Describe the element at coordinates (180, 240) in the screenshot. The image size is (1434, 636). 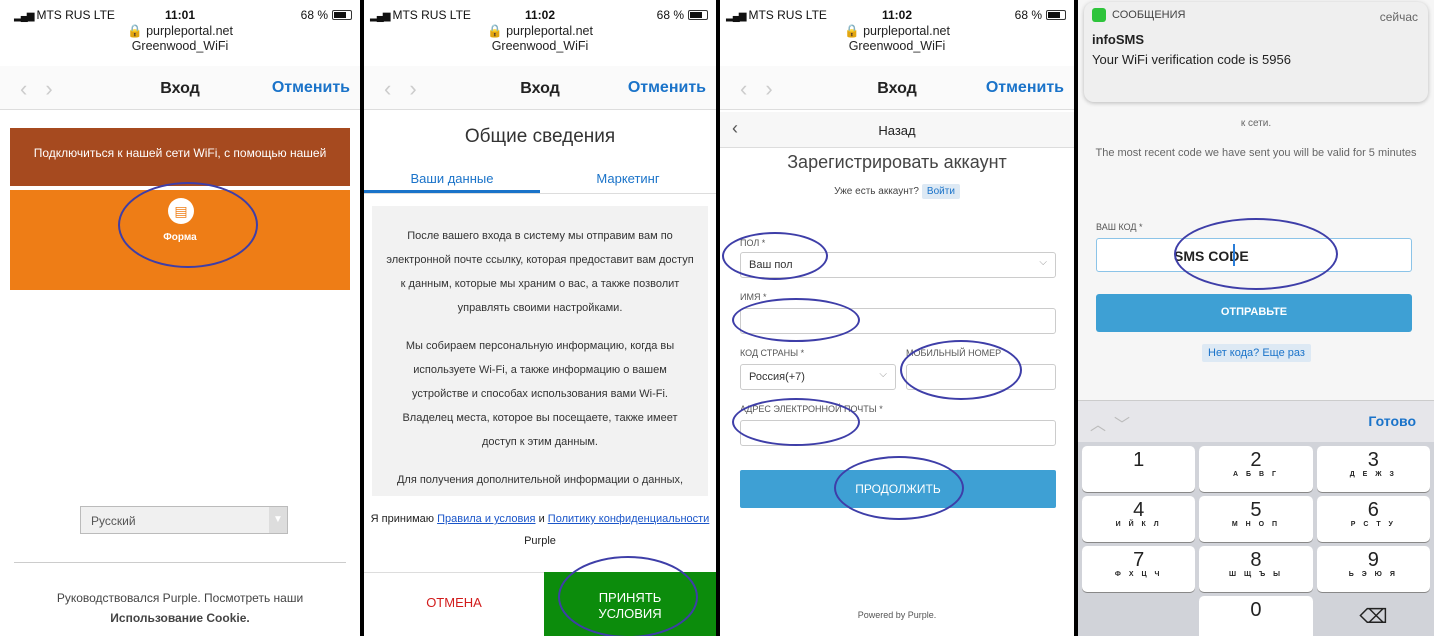
I see `form-button: ▤ Форма` at that location.